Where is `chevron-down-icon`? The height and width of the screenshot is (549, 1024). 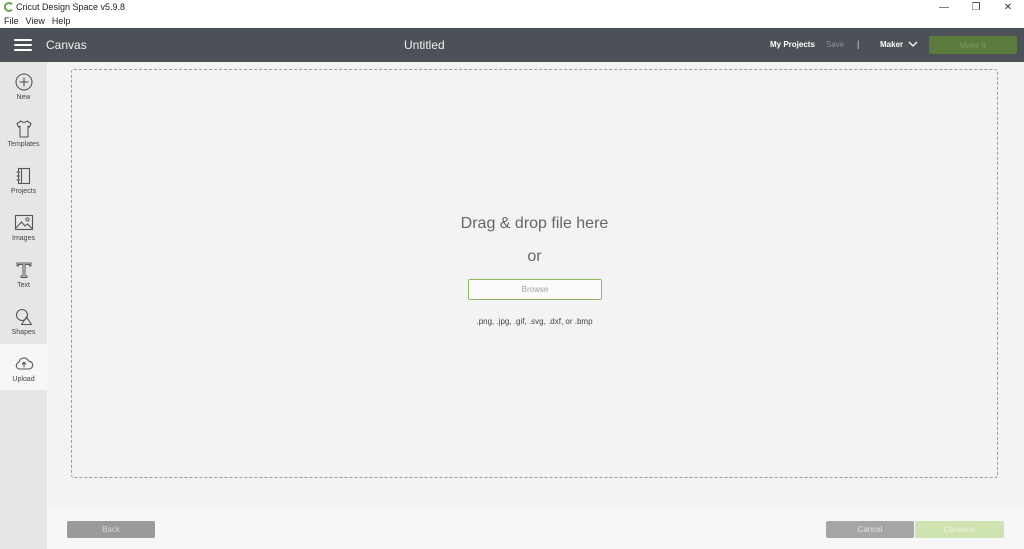
chevron-down-icon is located at coordinates (913, 44).